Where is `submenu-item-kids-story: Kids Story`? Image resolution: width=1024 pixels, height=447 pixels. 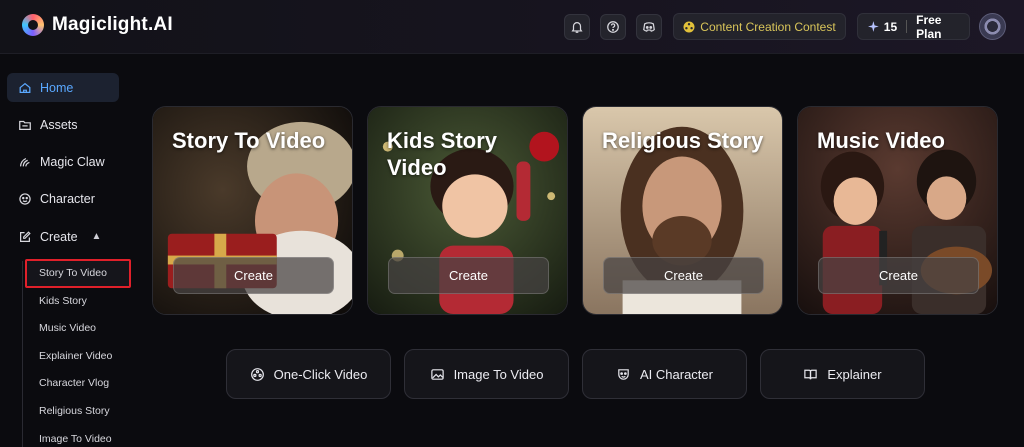
submenu-item-kids-story: Kids Story is located at coordinates (63, 301).